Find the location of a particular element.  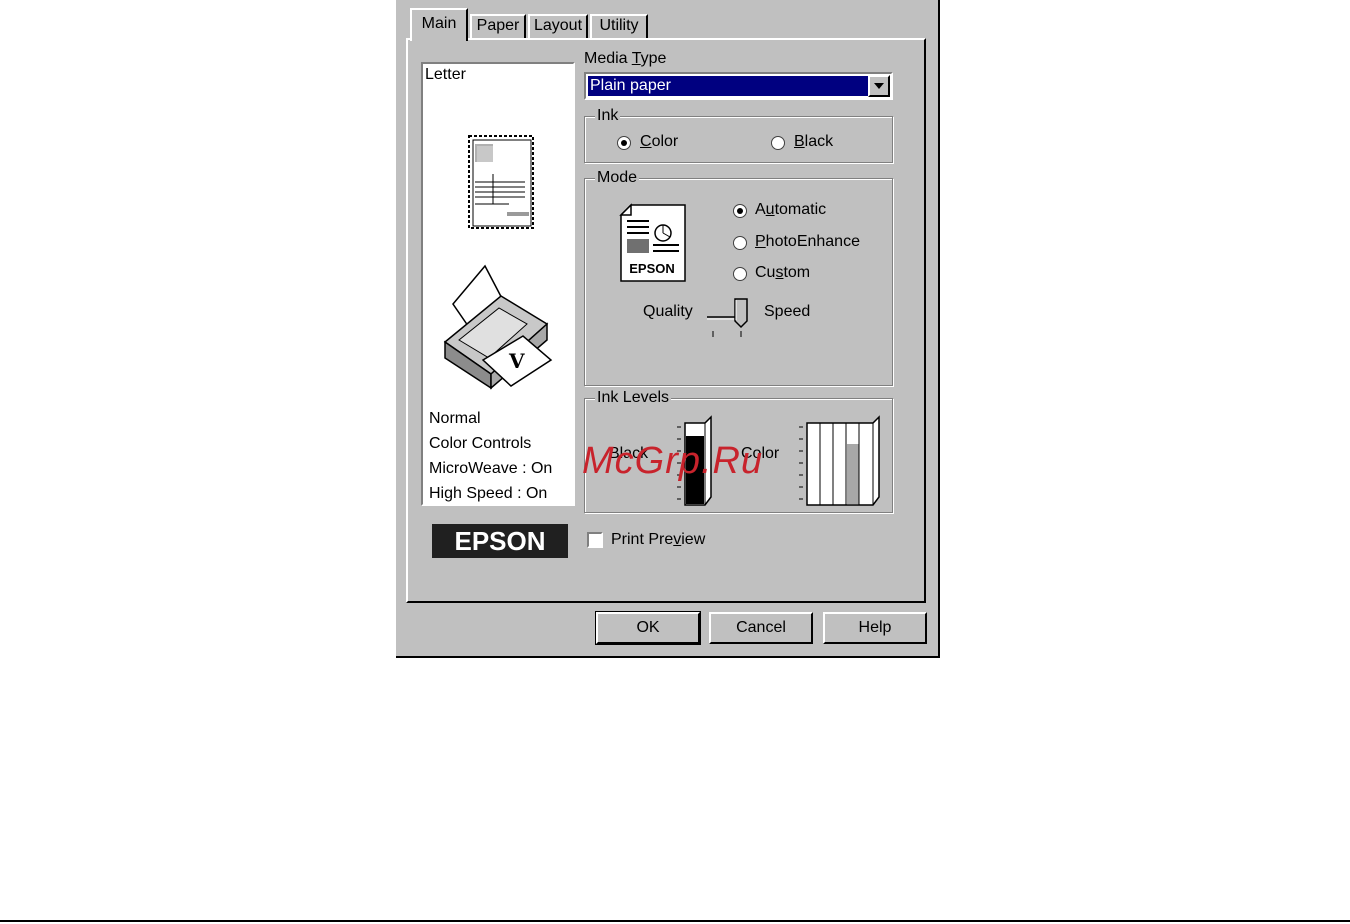

media-type-label-pre: Media is located at coordinates (608, 58).